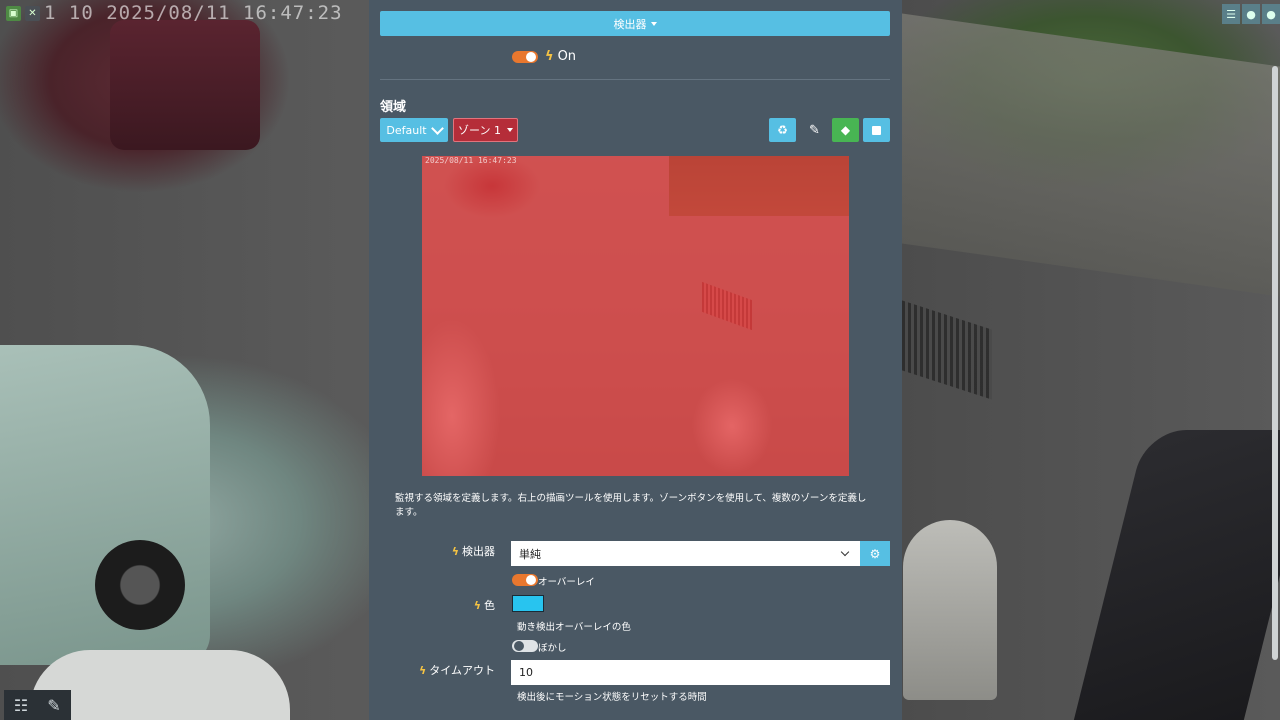 This screenshot has width=1280, height=720. What do you see at coordinates (1271, 14) in the screenshot?
I see `users-icon: ●` at bounding box center [1271, 14].